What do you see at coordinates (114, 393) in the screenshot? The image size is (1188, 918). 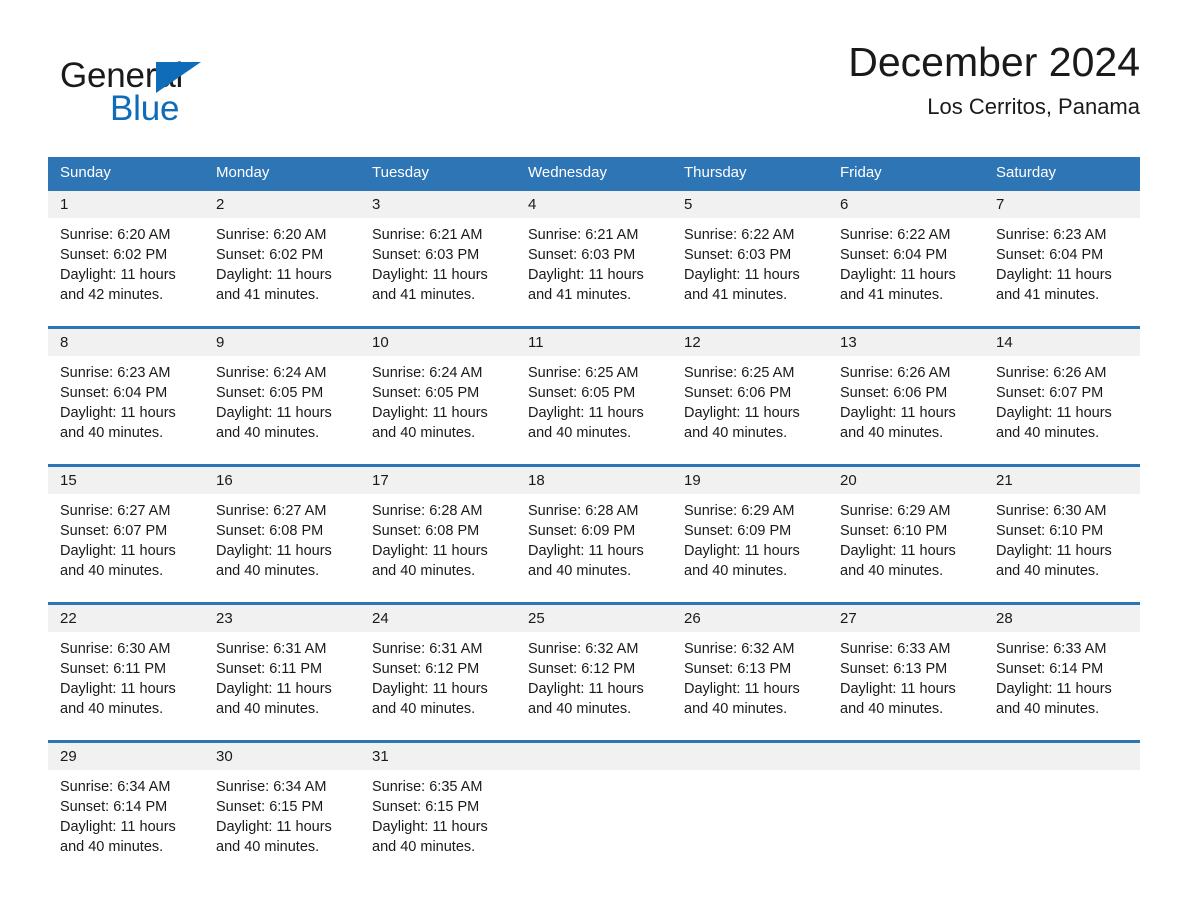 I see `sunset-text: Sunset: 6:04 PM` at bounding box center [114, 393].